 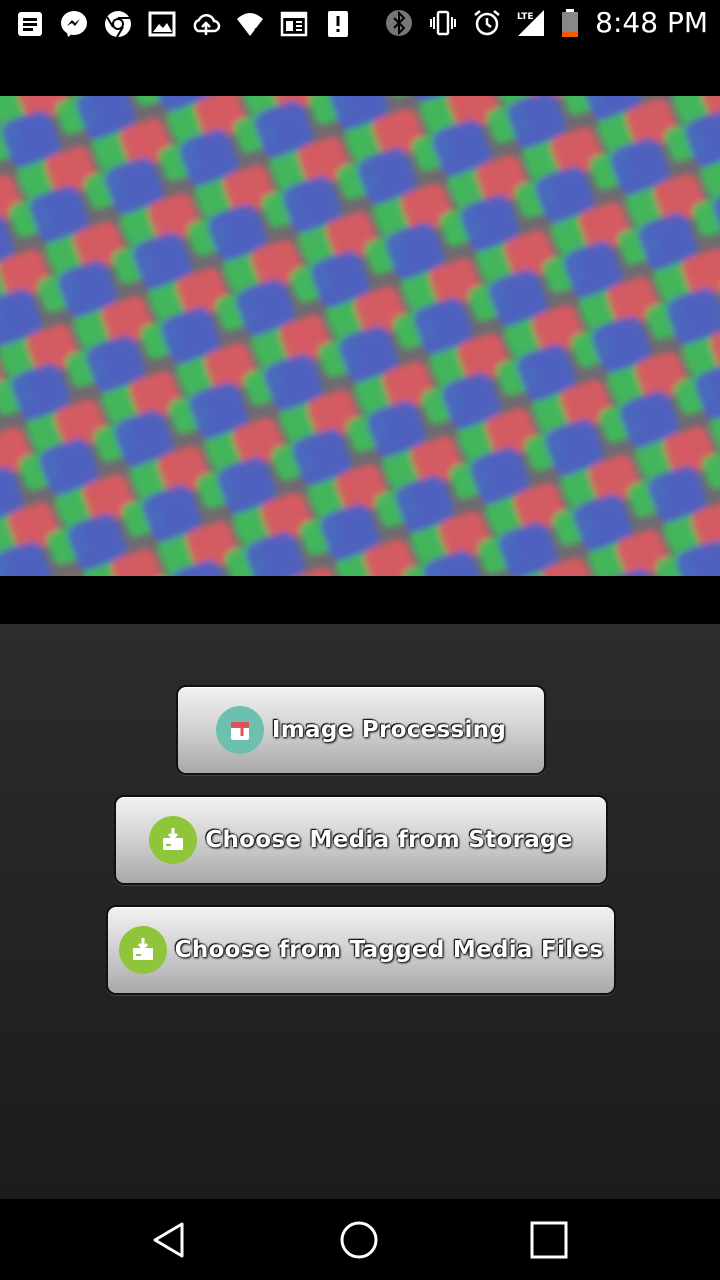 What do you see at coordinates (651, 22) in the screenshot?
I see `status-time: 8:48 PM` at bounding box center [651, 22].